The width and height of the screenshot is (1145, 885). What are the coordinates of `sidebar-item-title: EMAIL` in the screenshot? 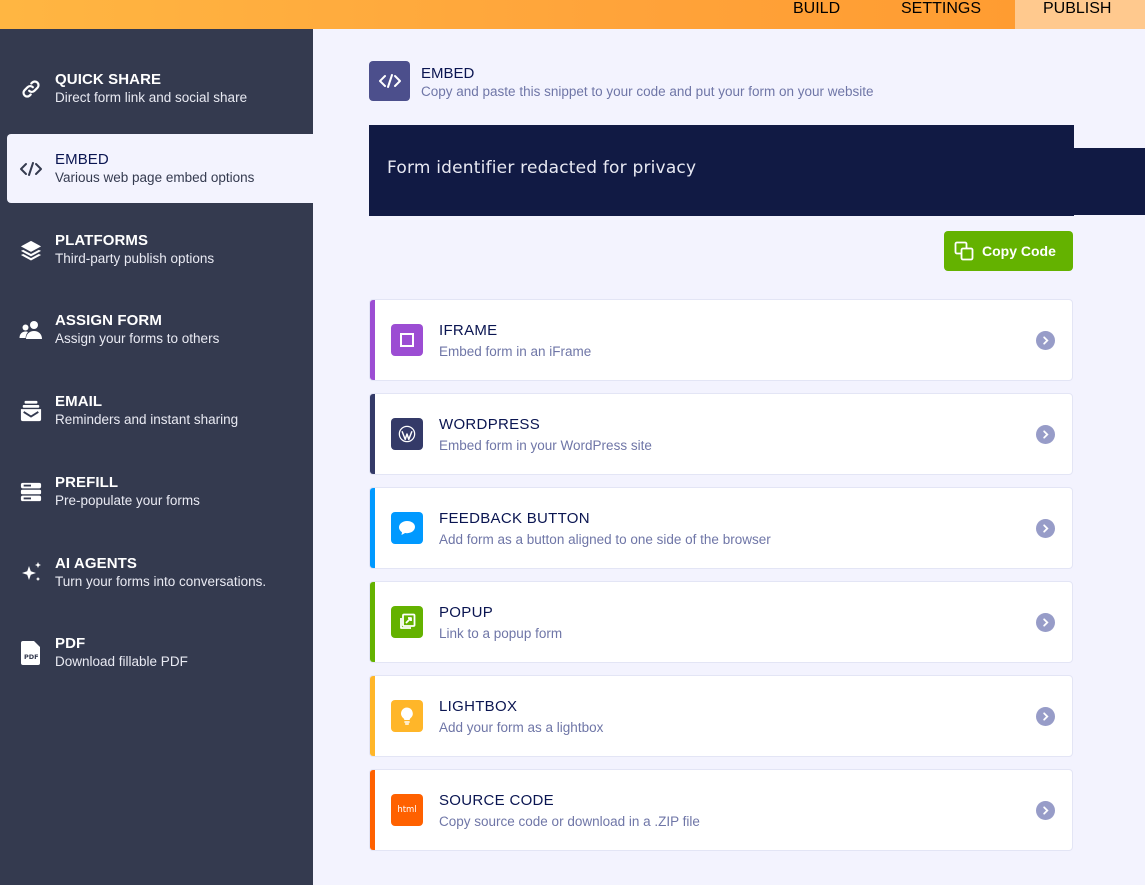 It's located at (79, 401).